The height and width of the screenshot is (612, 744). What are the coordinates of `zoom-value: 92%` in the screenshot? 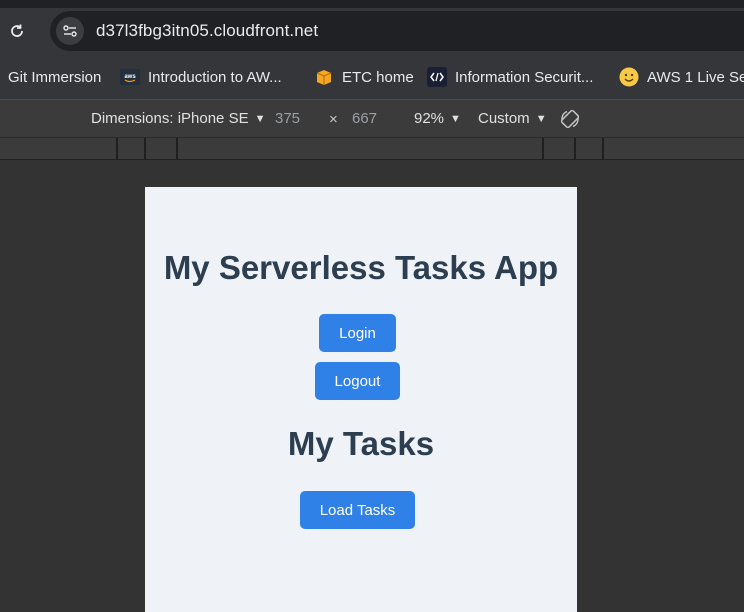 It's located at (429, 118).